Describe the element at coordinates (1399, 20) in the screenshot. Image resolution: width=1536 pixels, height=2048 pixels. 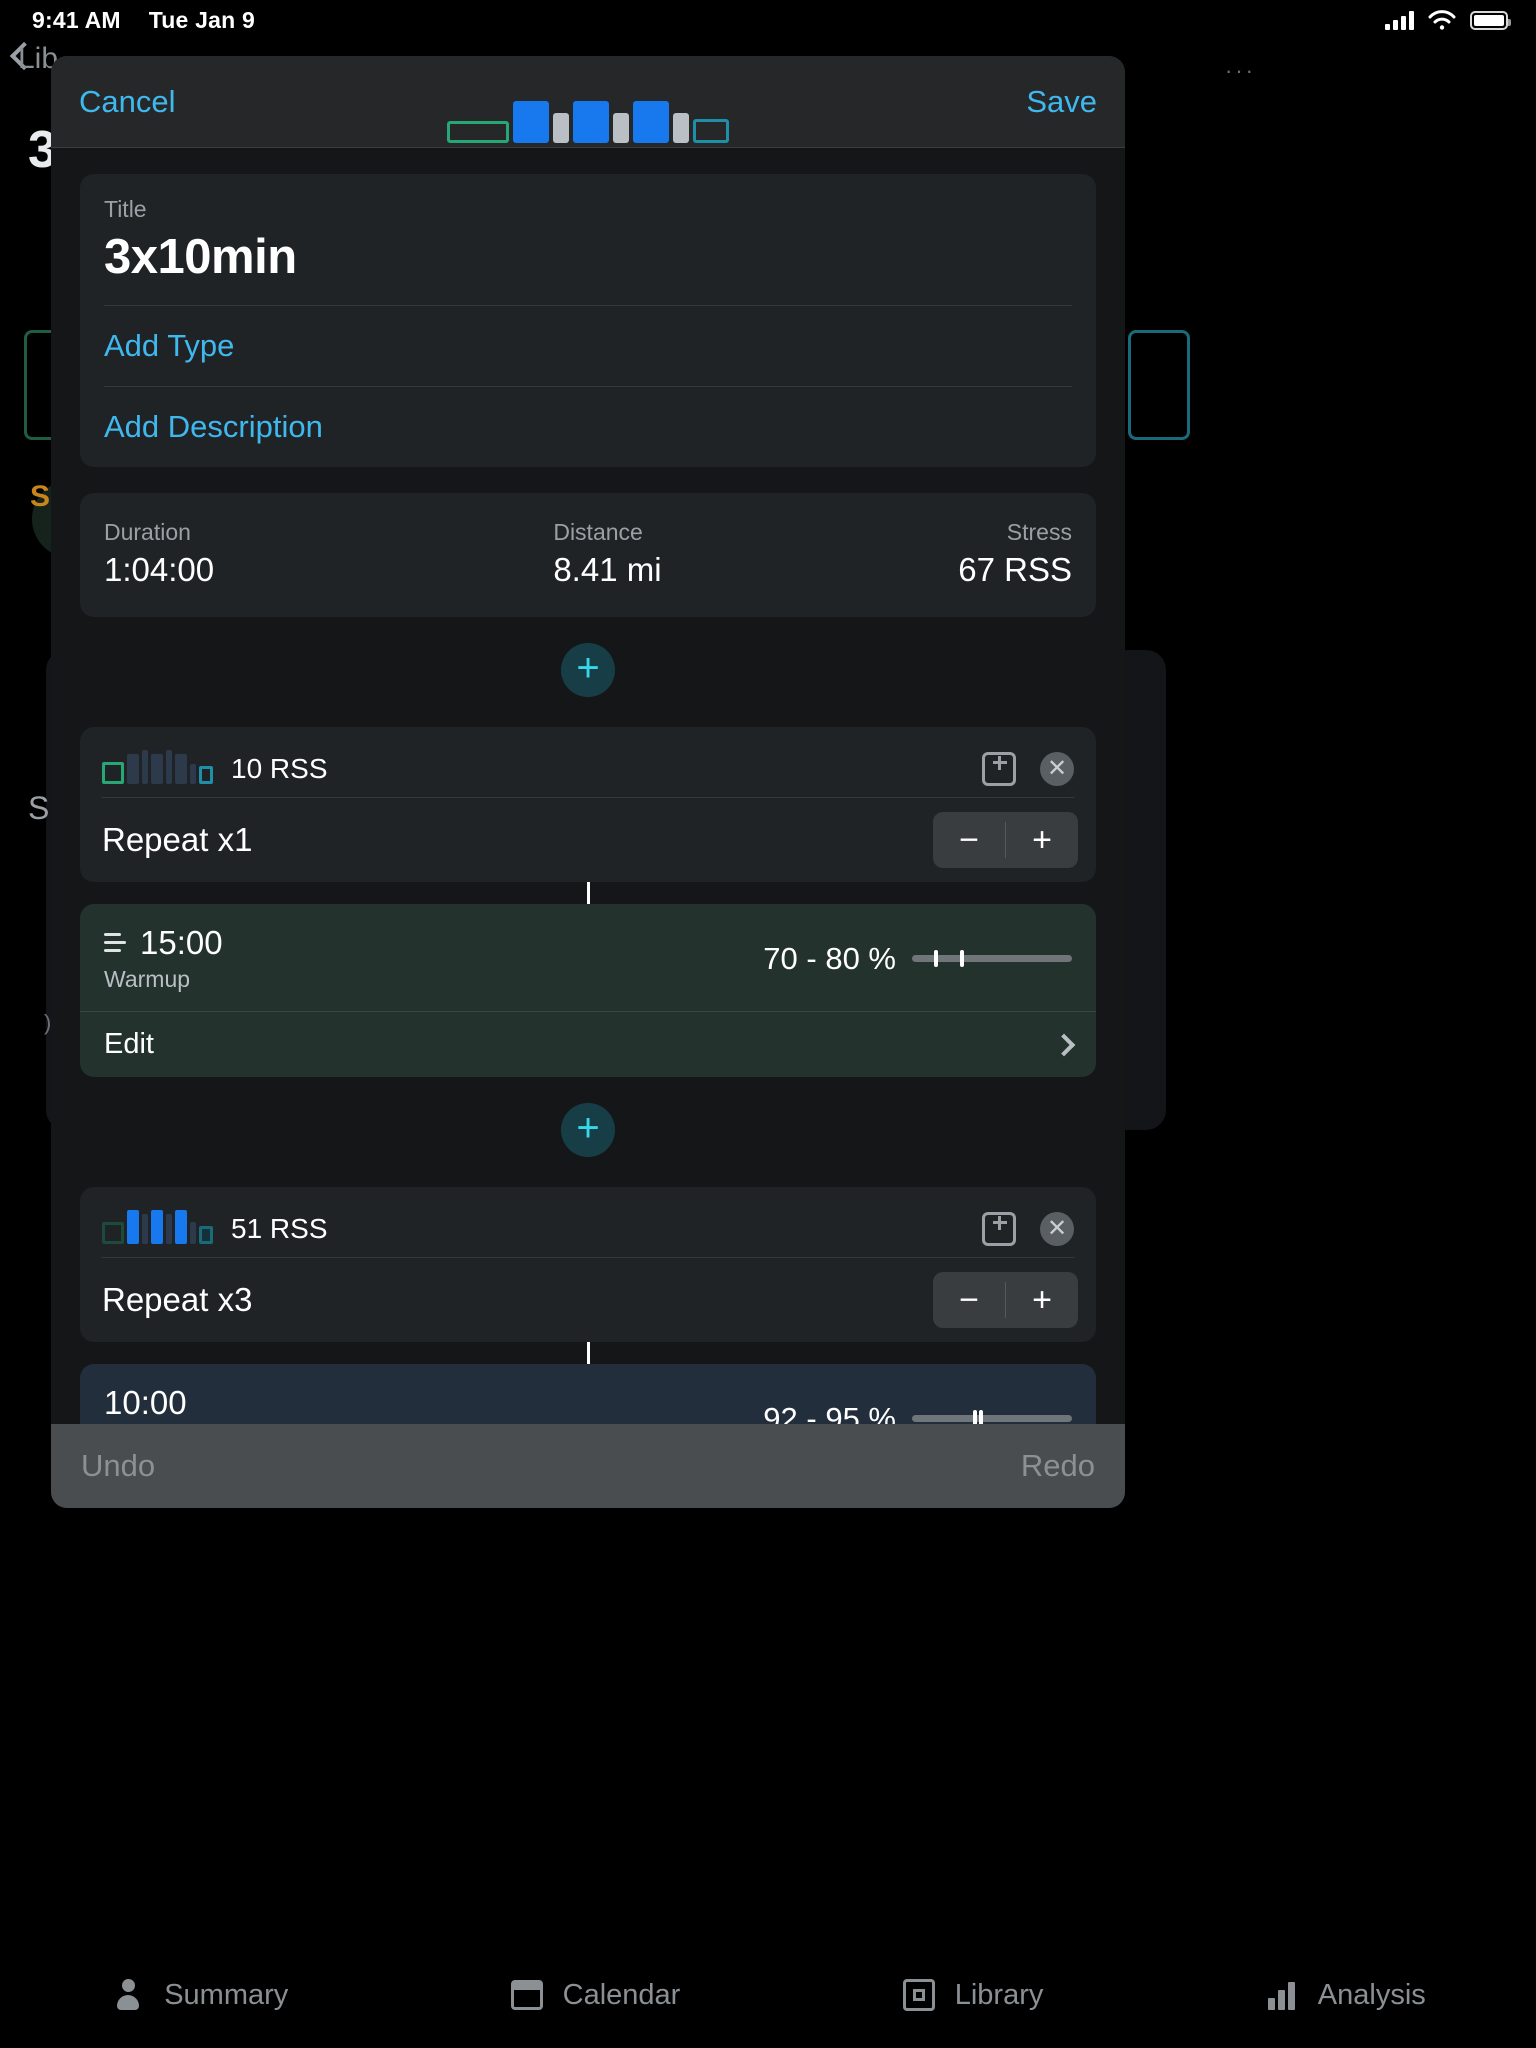
I see `cellular-signal-icon` at that location.